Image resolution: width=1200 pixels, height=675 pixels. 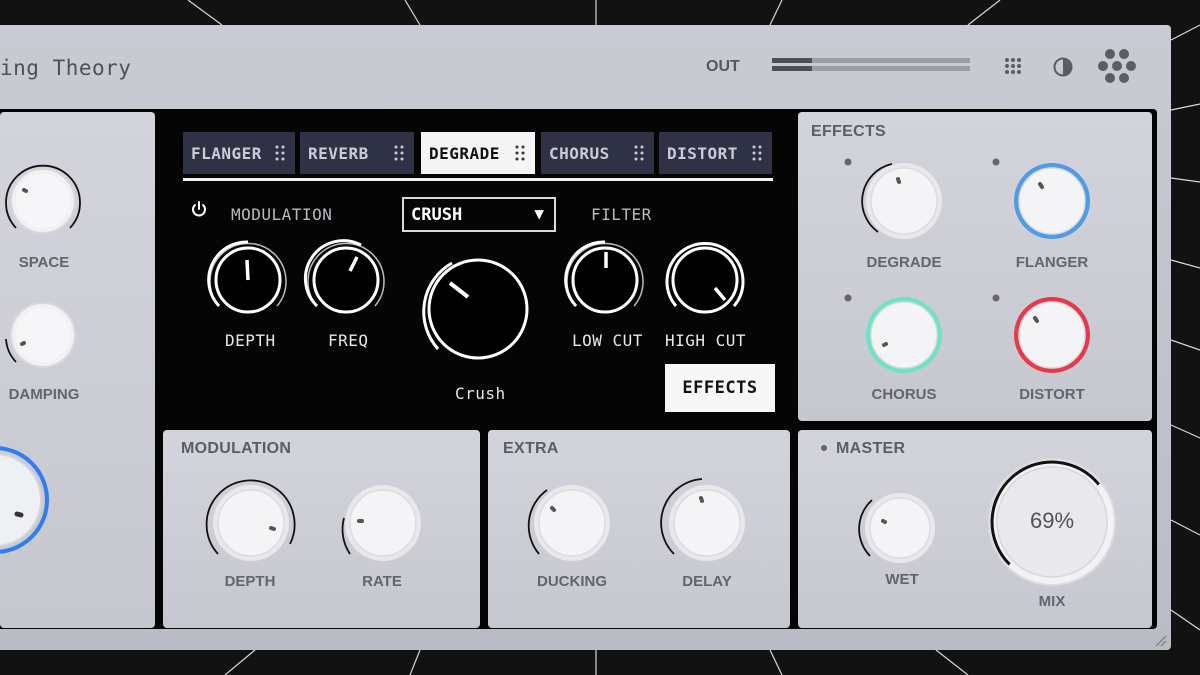 What do you see at coordinates (904, 262) in the screenshot?
I see `degrade-effect-label: DEGRADE` at bounding box center [904, 262].